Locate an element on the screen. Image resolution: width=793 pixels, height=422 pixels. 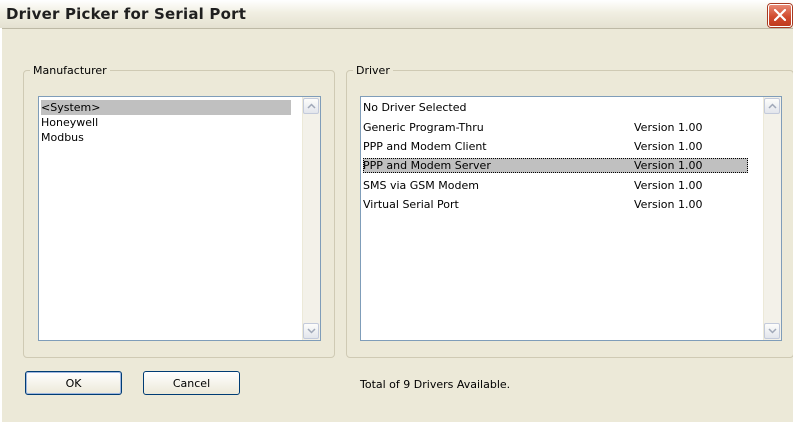
driver-item: PPP and Modem Server Version 1.00 is located at coordinates (555, 165).